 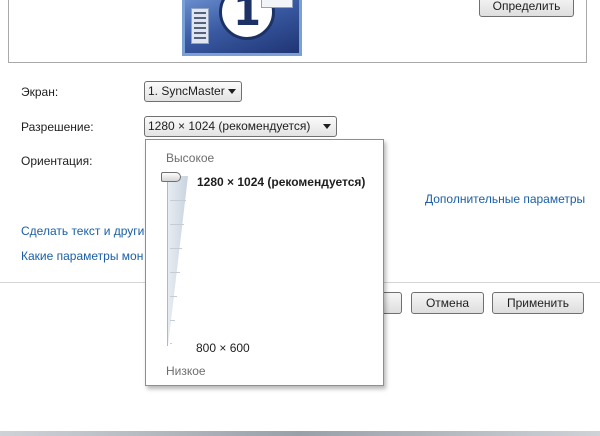 I want to click on resolution-slider-thumb, so click(x=171, y=177).